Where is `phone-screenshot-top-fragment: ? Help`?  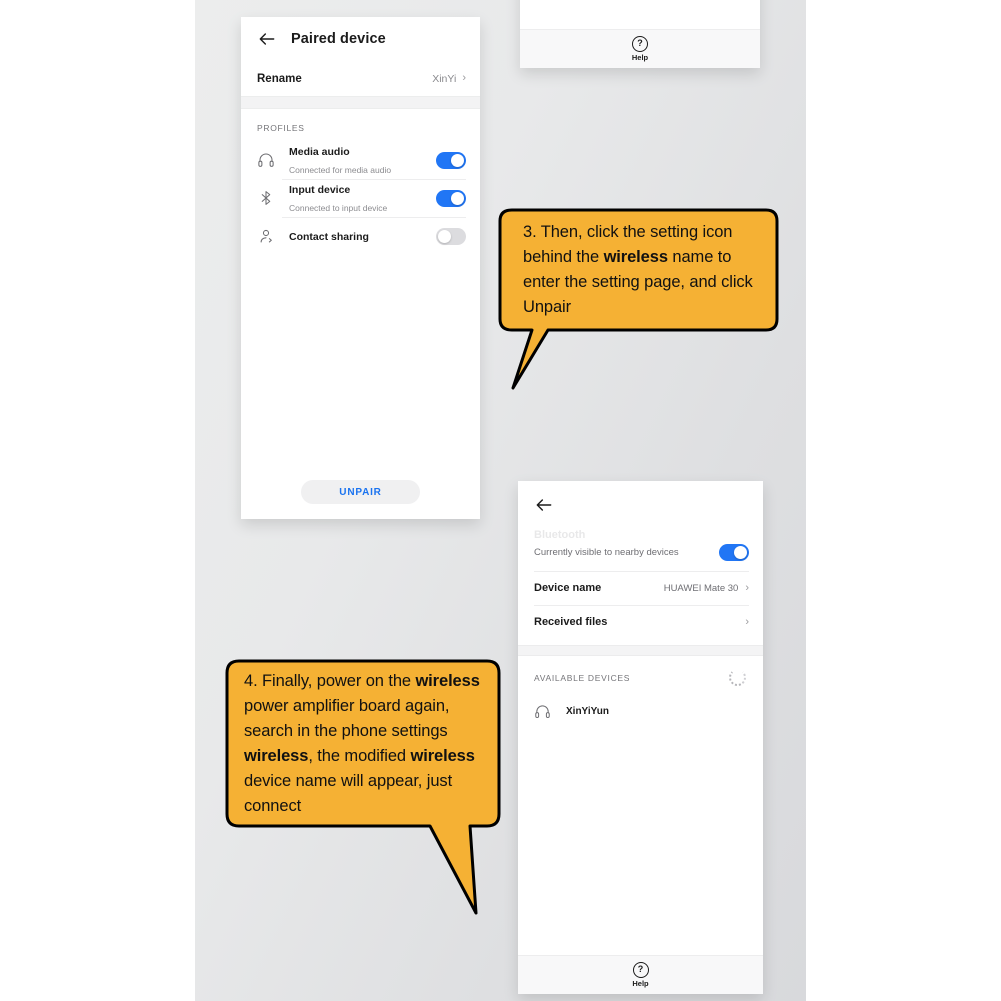 phone-screenshot-top-fragment: ? Help is located at coordinates (640, 34).